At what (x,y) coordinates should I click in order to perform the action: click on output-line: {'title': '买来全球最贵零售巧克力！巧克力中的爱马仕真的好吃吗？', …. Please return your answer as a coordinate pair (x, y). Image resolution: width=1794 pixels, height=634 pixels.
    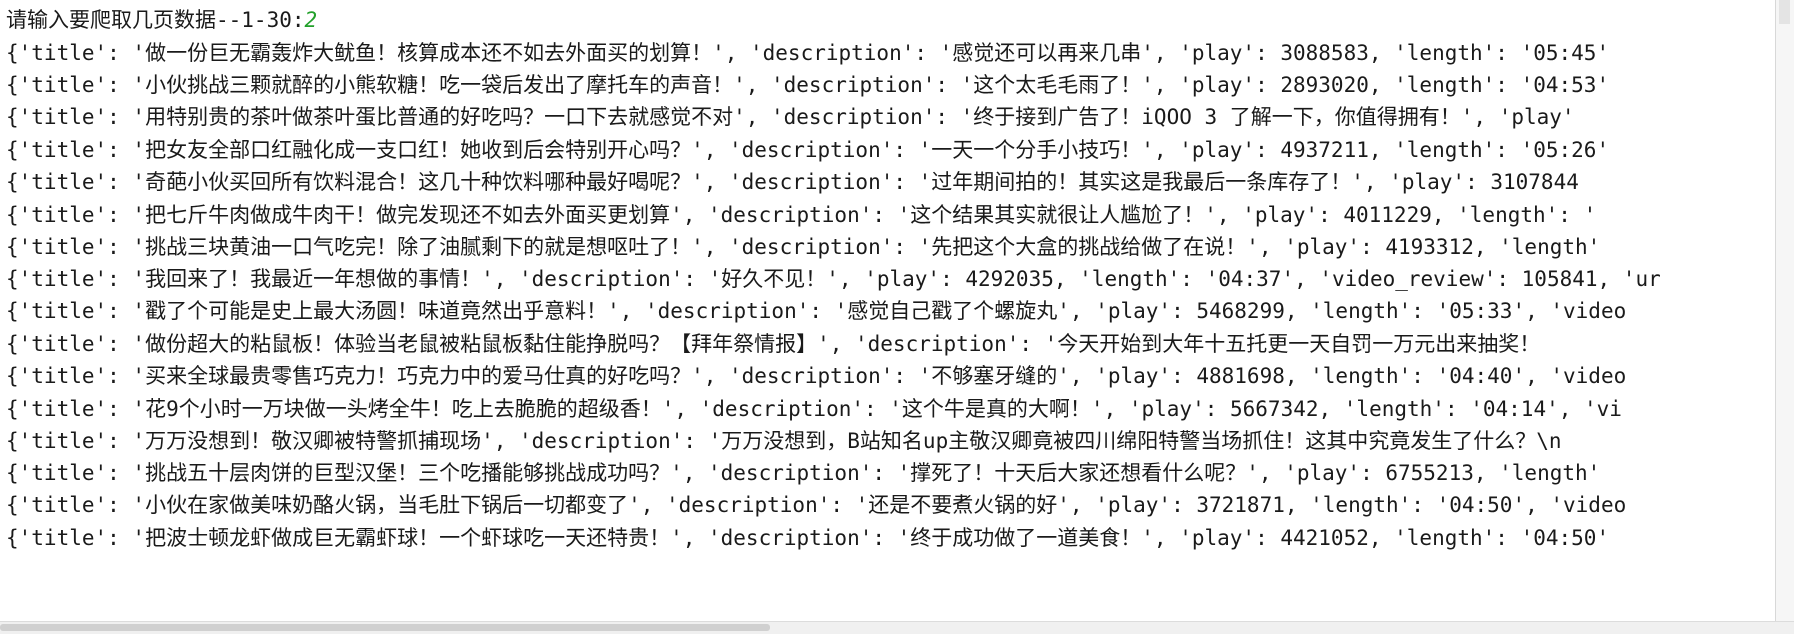
    Looking at the image, I should click on (816, 376).